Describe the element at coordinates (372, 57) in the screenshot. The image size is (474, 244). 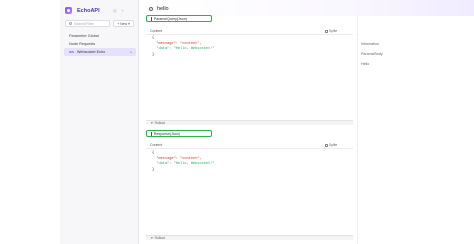
I see `right-anchor-nav: Information Params/Body Hello` at that location.